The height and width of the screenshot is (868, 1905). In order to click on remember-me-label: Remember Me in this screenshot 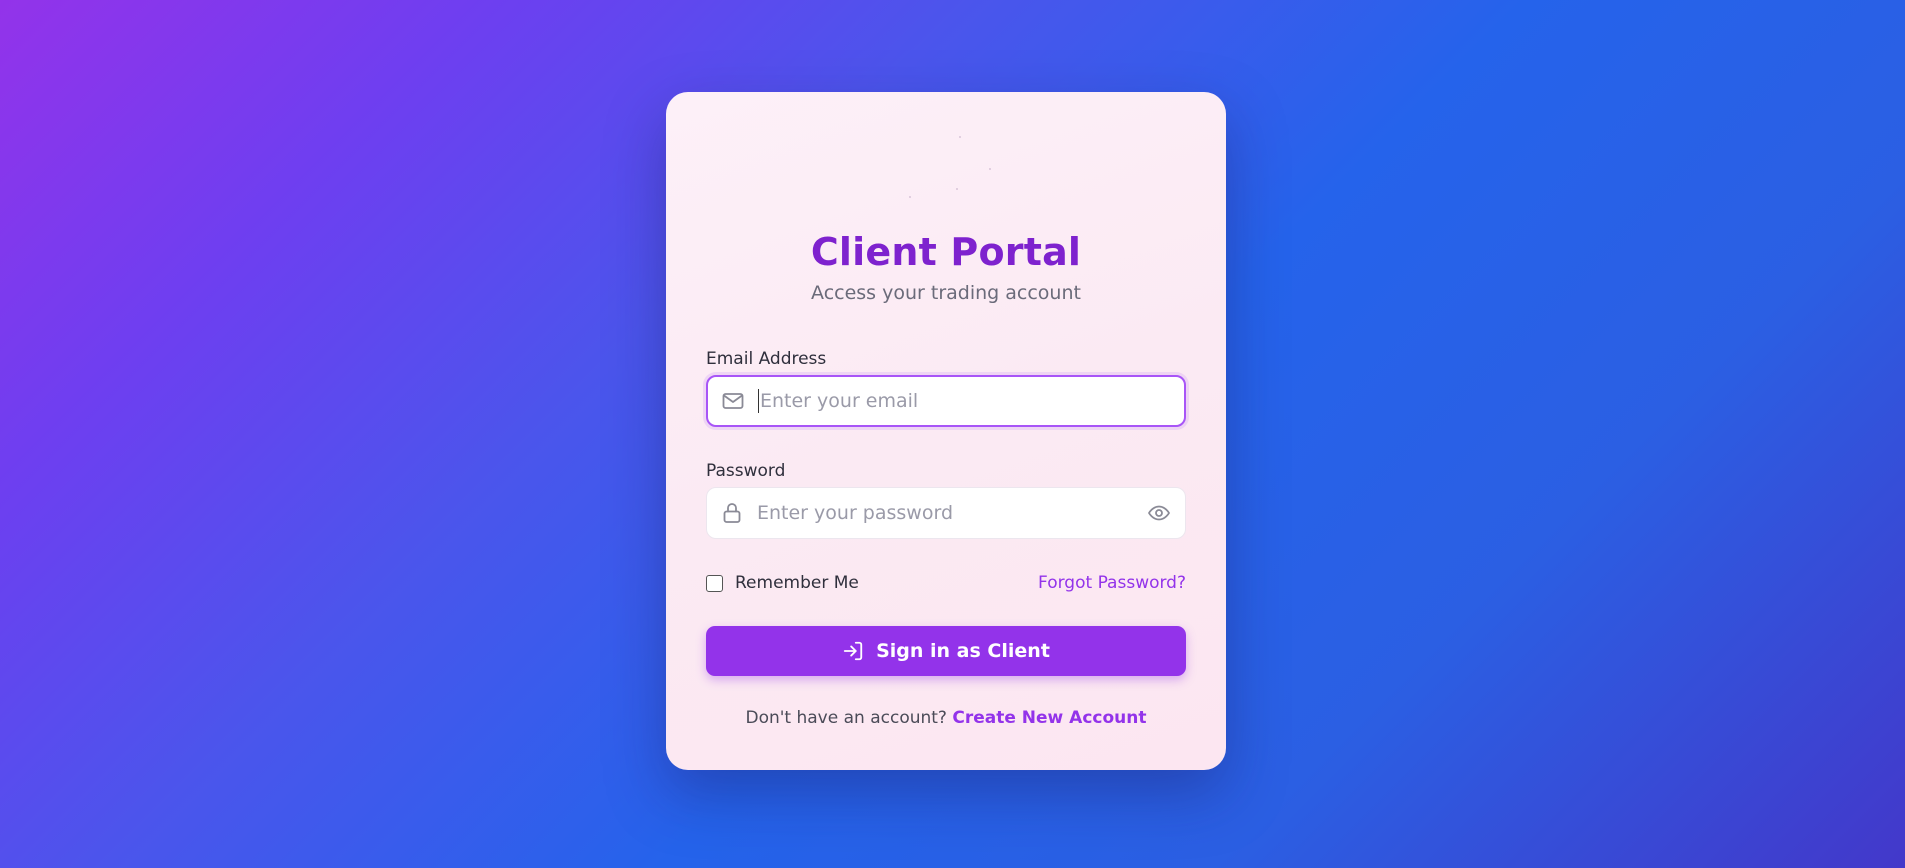, I will do `click(797, 583)`.